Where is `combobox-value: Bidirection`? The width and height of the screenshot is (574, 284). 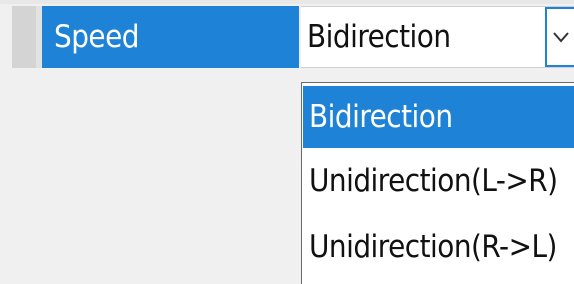
combobox-value: Bidirection is located at coordinates (379, 37).